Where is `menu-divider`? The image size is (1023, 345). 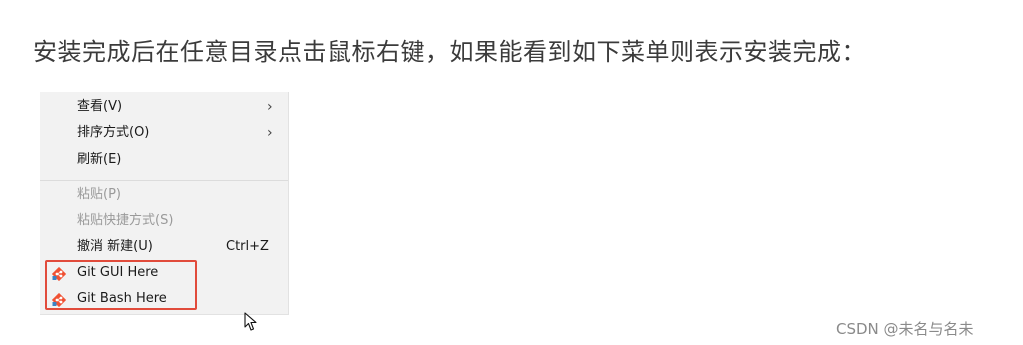
menu-divider is located at coordinates (164, 180).